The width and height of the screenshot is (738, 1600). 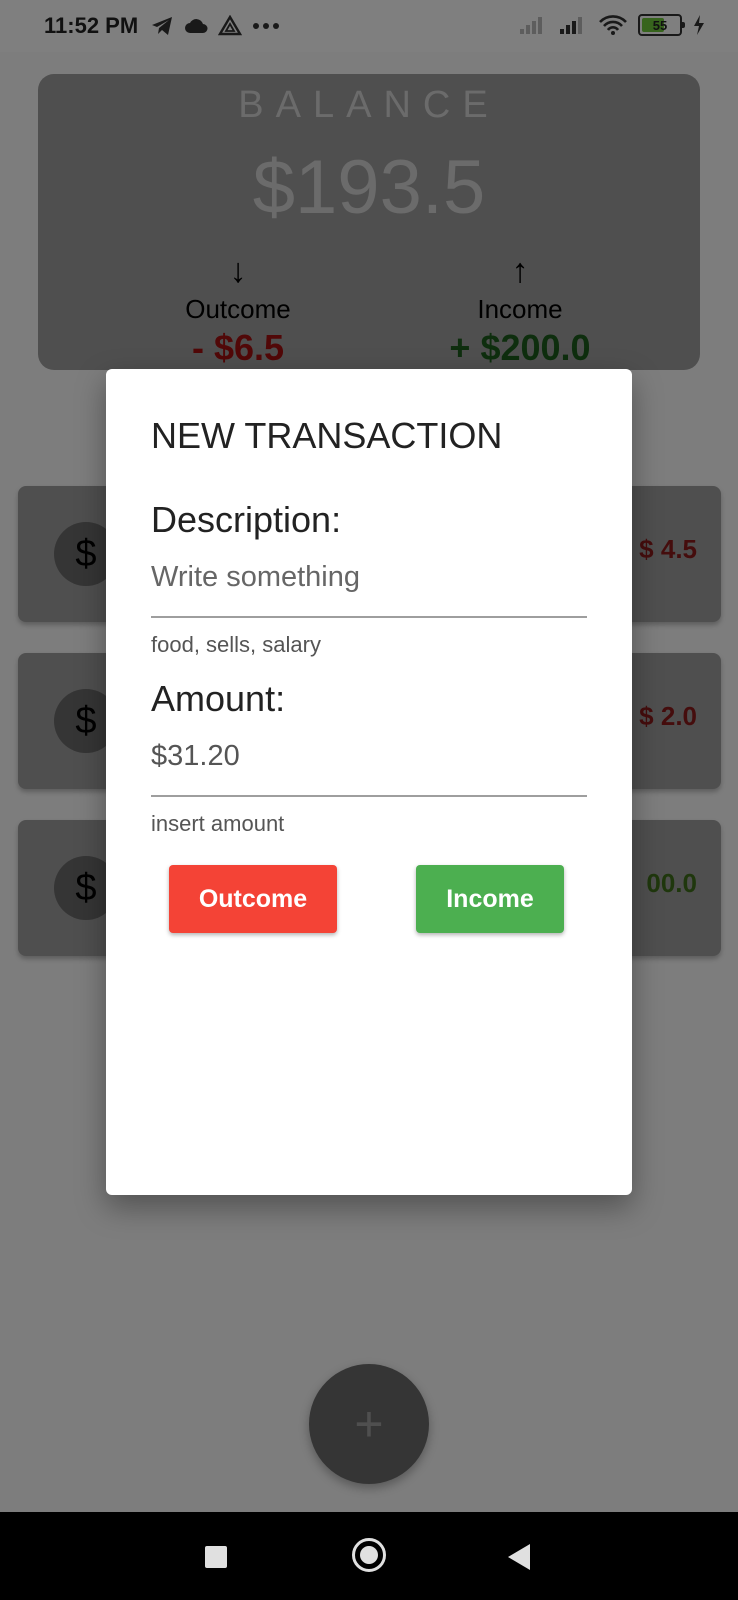 What do you see at coordinates (253, 899) in the screenshot?
I see `outcome-button: Outcome` at bounding box center [253, 899].